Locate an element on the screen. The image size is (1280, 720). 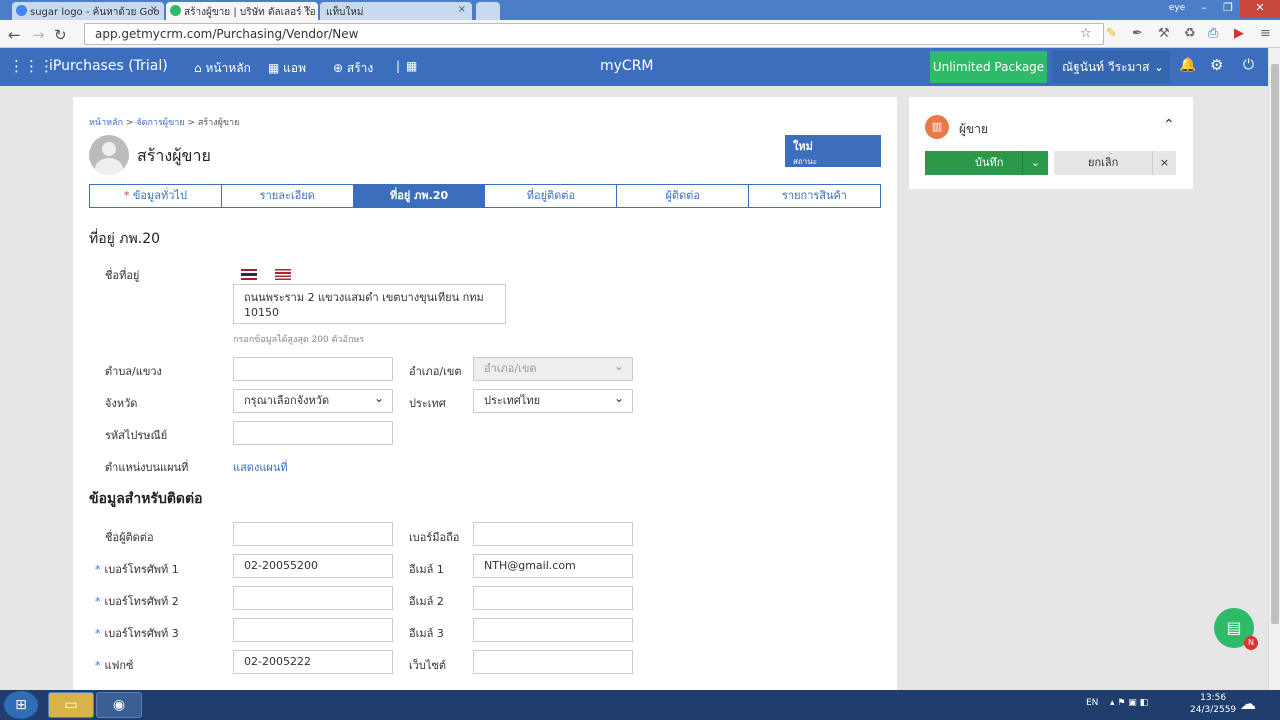
tab-products: รายการสินค้า is located at coordinates (814, 196).